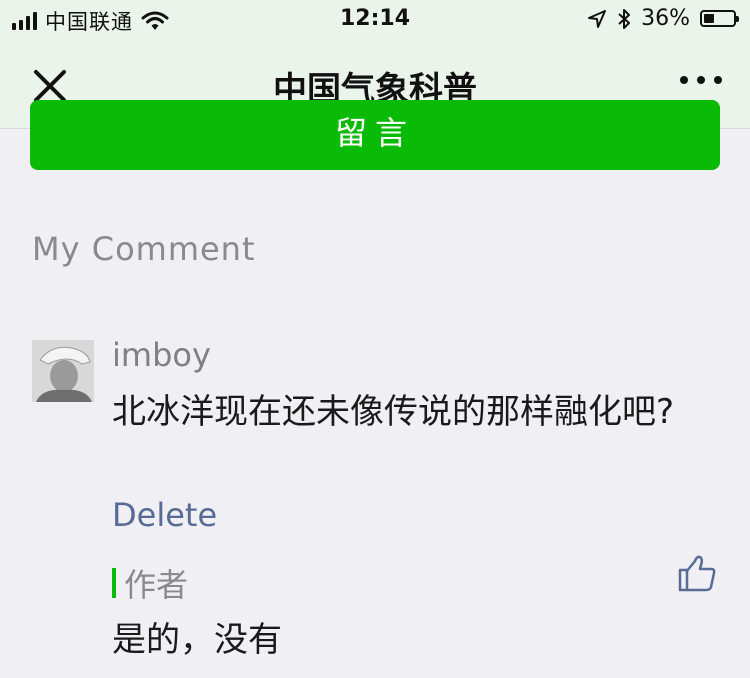 The height and width of the screenshot is (678, 750). What do you see at coordinates (719, 18) in the screenshot?
I see `battery-icon` at bounding box center [719, 18].